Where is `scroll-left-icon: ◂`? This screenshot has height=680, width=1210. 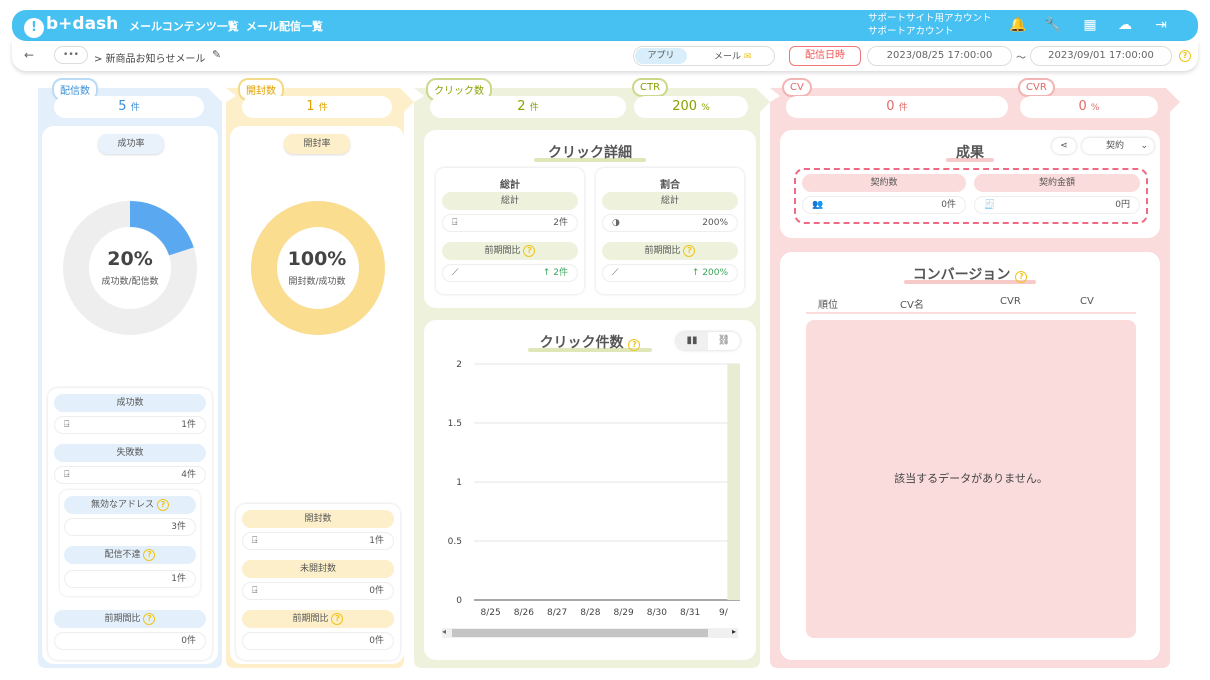 scroll-left-icon: ◂ is located at coordinates (444, 631).